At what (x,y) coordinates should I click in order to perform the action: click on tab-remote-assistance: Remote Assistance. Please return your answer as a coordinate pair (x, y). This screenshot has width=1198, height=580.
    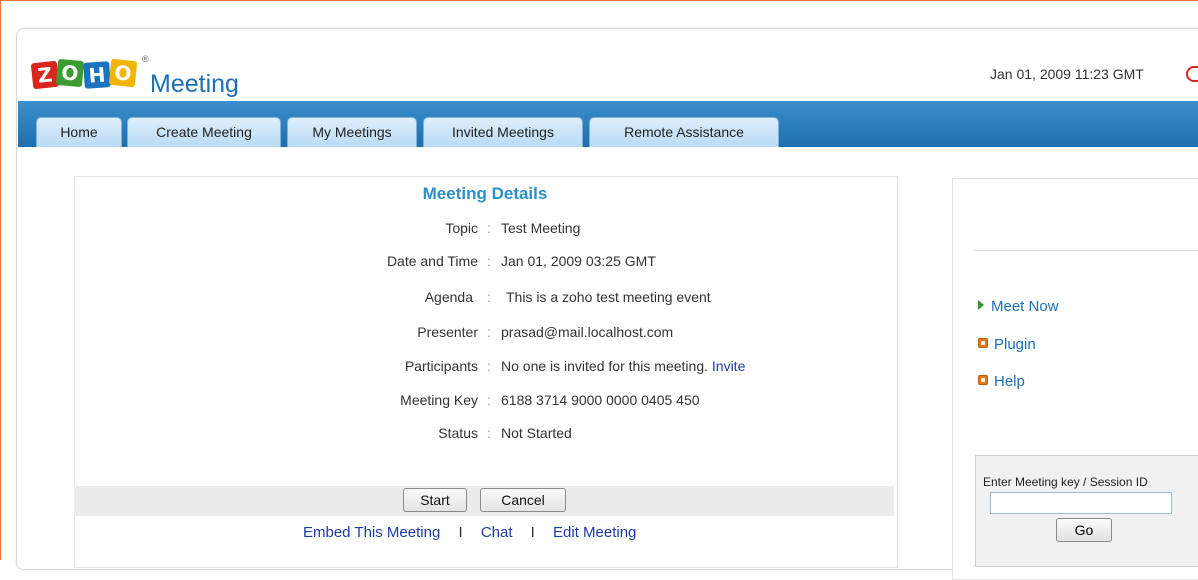
    Looking at the image, I should click on (684, 132).